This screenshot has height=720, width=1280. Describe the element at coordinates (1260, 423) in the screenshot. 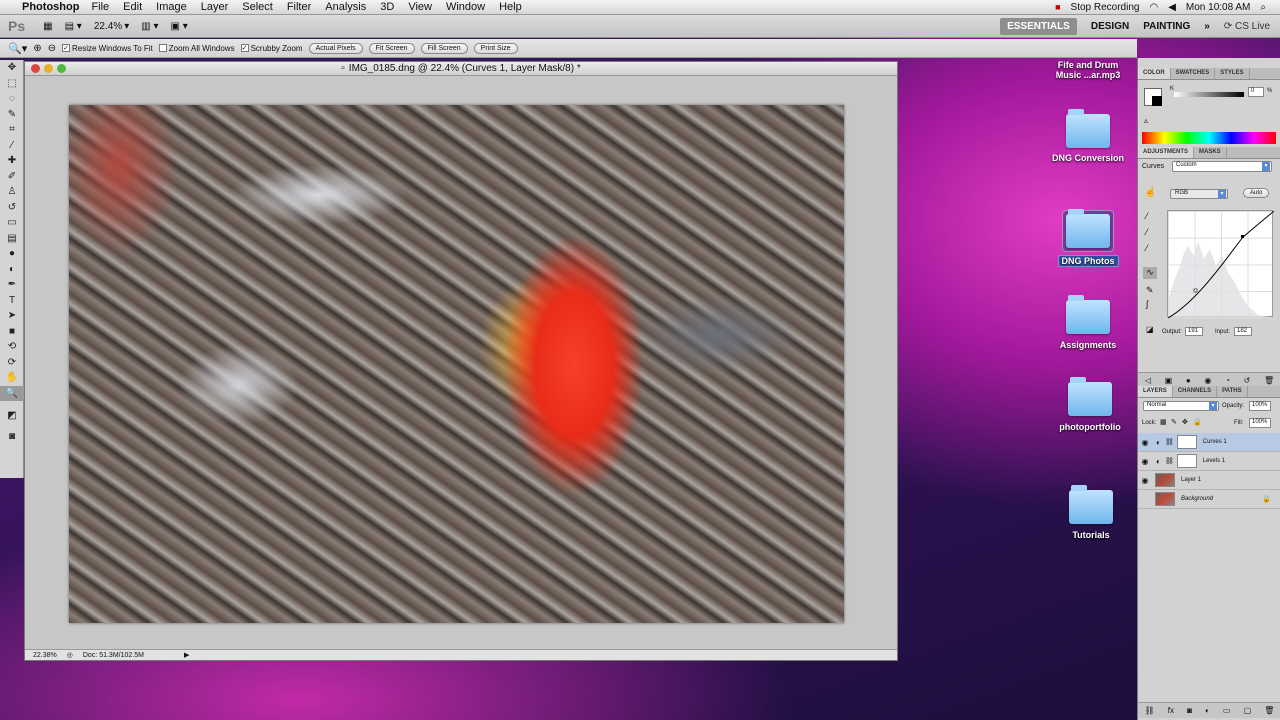

I see `fill-field: 100%` at that location.